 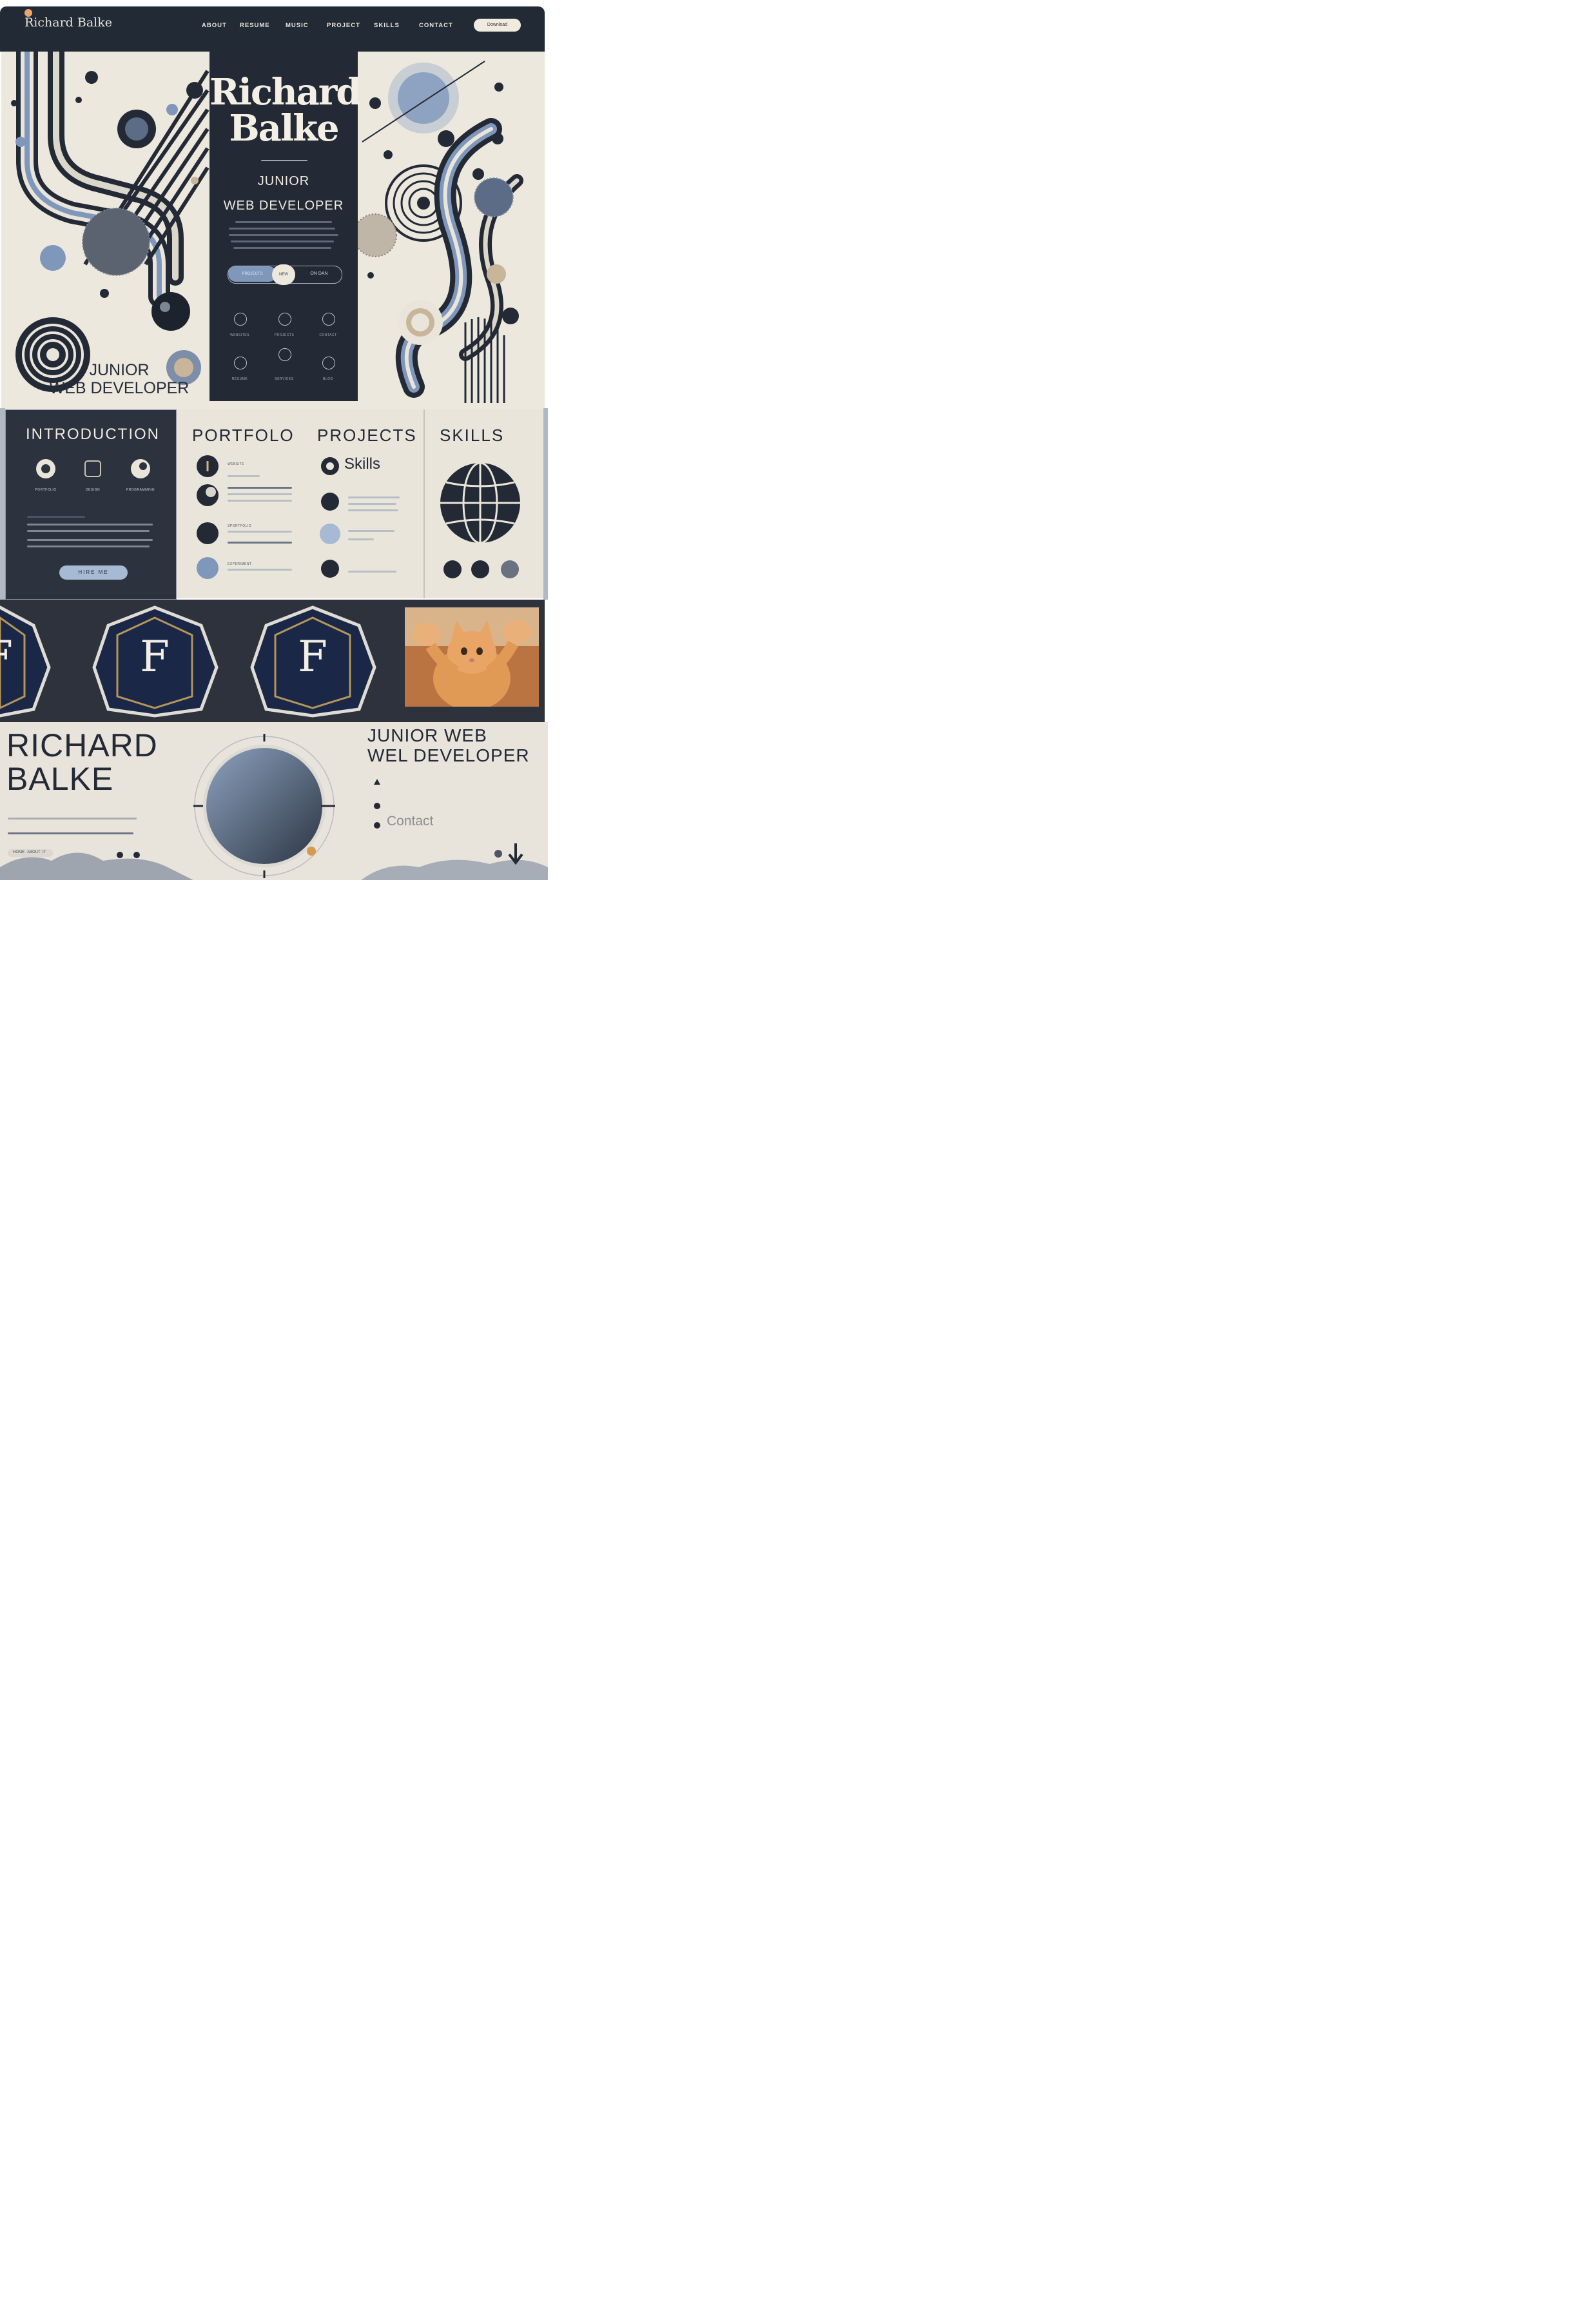 I want to click on intro-icon-label: PORTFOLIO, so click(x=46, y=490).